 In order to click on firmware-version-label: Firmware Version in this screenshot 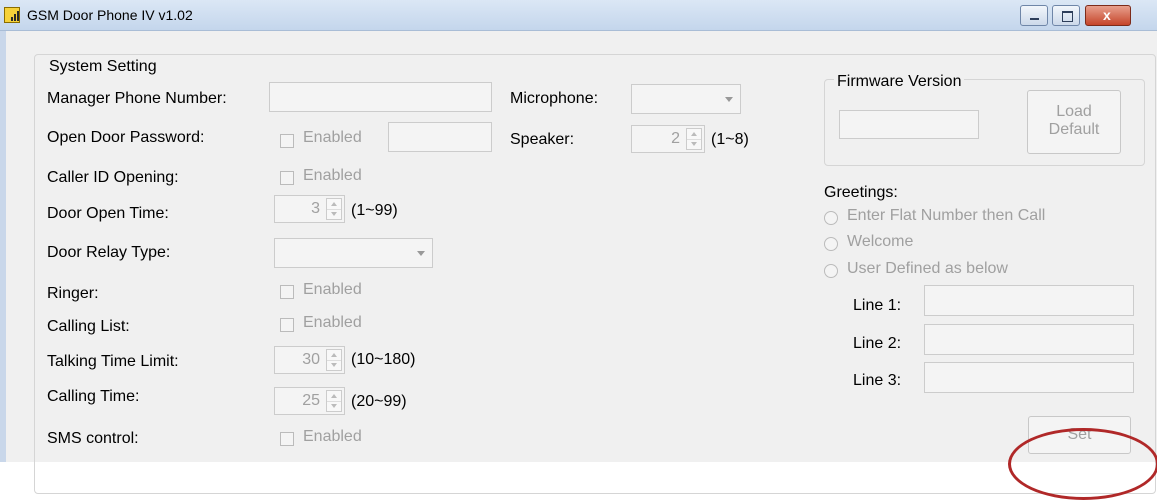, I will do `click(899, 82)`.